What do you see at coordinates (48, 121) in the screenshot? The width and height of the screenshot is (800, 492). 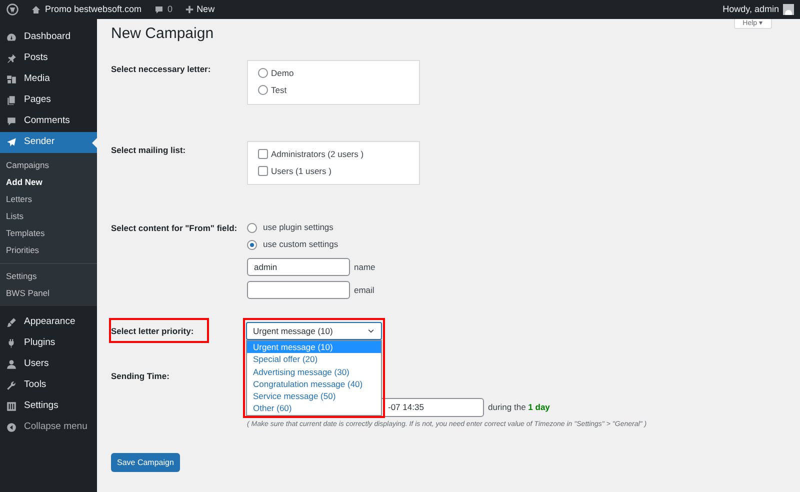 I see `menu-item: Comments` at bounding box center [48, 121].